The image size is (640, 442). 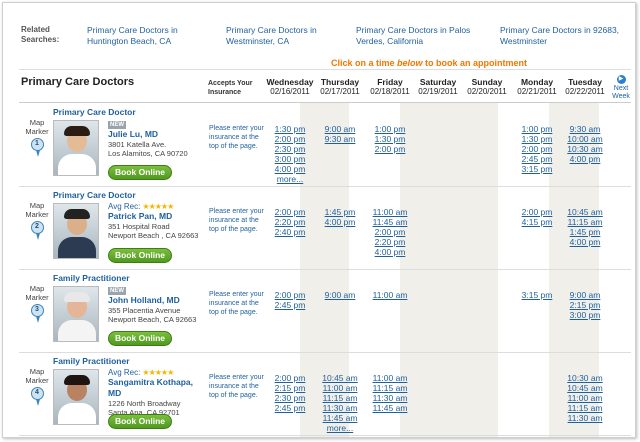 I want to click on day-header-saturday: Saturday 02/19/2011, so click(x=438, y=86).